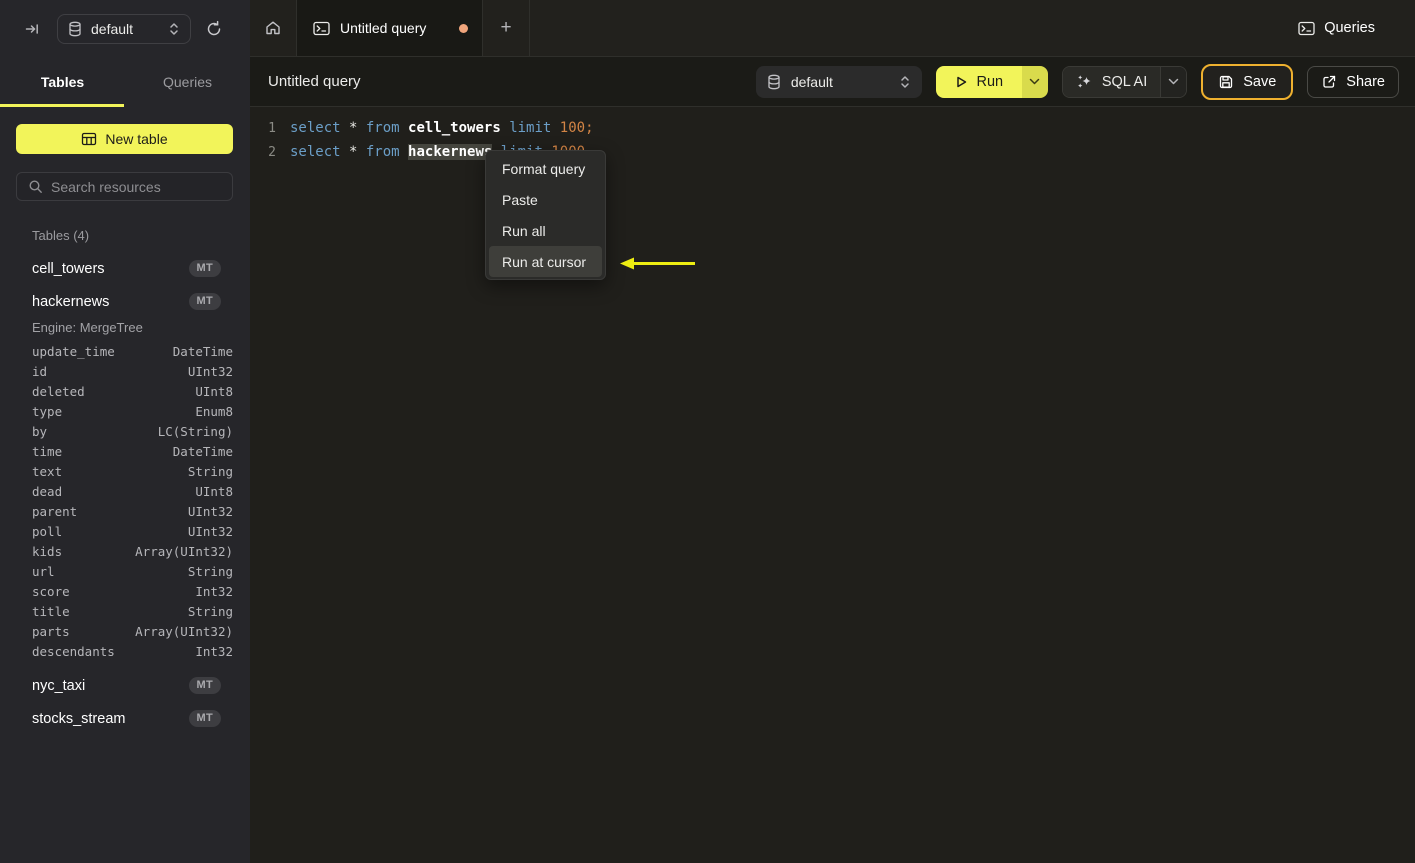 The width and height of the screenshot is (1415, 863). Describe the element at coordinates (125, 571) in the screenshot. I see `column-row: url String` at that location.